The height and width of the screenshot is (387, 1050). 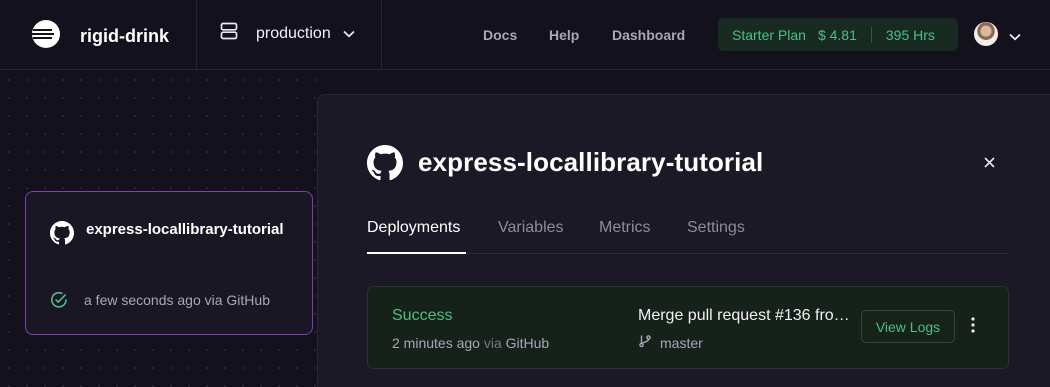 What do you see at coordinates (910, 34) in the screenshot?
I see `plan-hours: 395 Hrs` at bounding box center [910, 34].